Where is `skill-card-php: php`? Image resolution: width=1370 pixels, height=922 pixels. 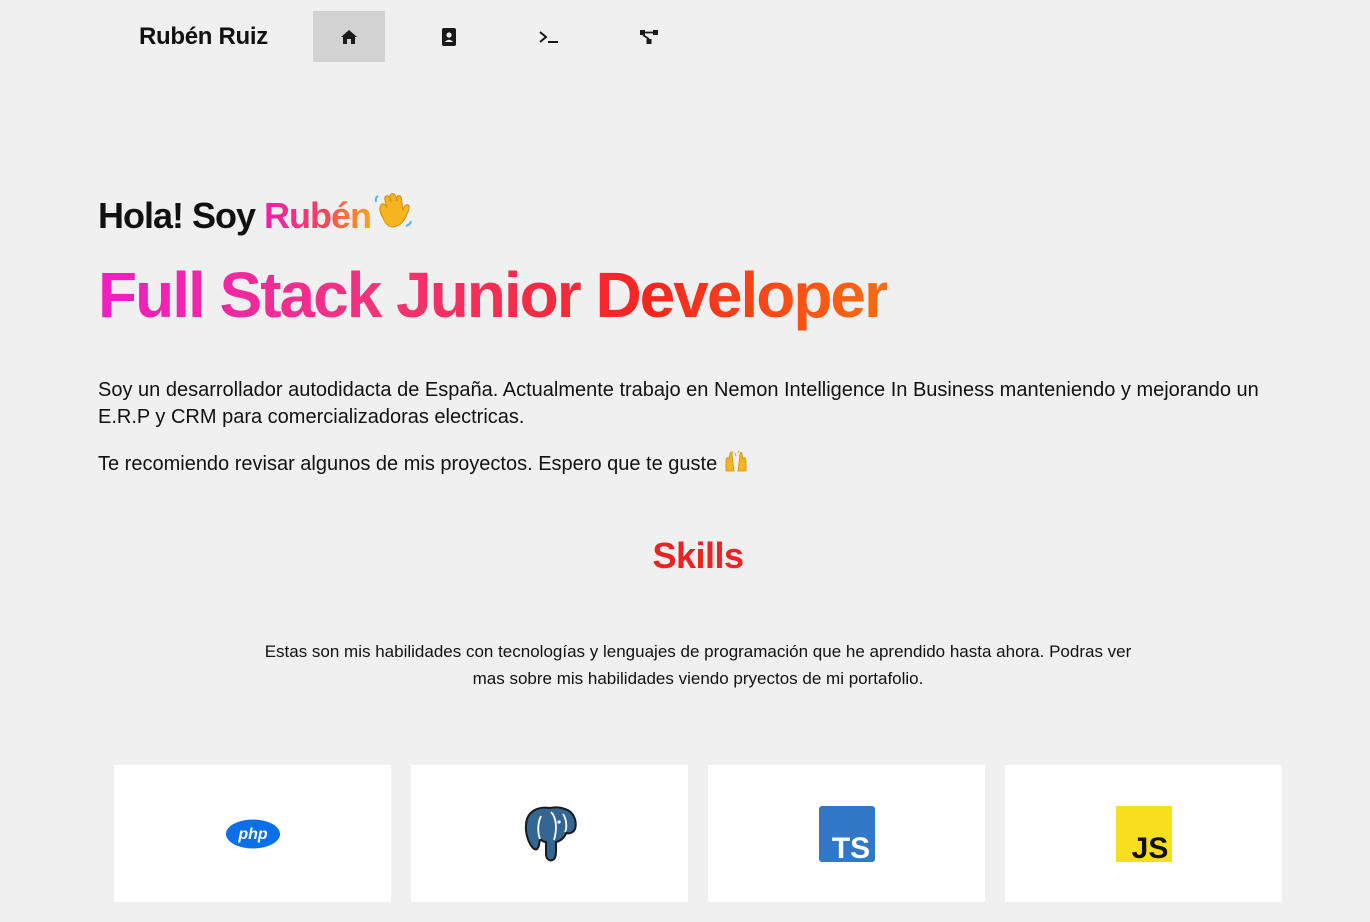 skill-card-php: php is located at coordinates (252, 833).